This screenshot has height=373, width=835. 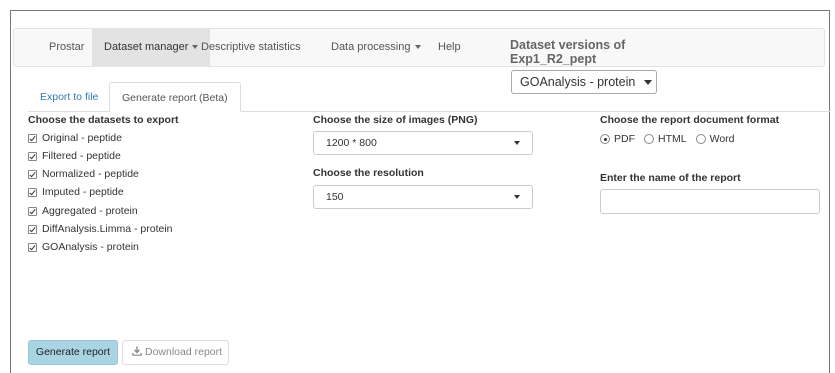 What do you see at coordinates (395, 120) in the screenshot?
I see `image-size-heading: Choose the size of images (PNG)` at bounding box center [395, 120].